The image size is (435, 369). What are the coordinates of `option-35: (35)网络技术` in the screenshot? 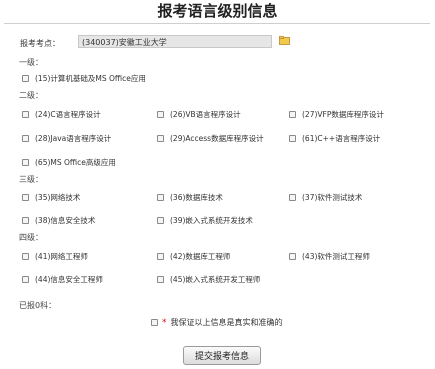 It's located at (51, 197).